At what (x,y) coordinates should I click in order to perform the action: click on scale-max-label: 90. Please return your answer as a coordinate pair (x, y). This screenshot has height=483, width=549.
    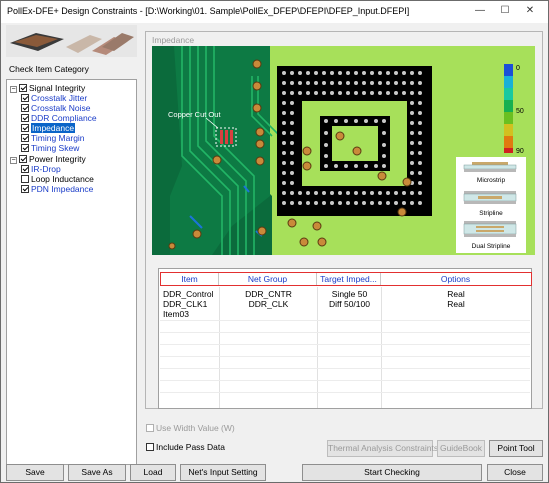
    Looking at the image, I should click on (520, 151).